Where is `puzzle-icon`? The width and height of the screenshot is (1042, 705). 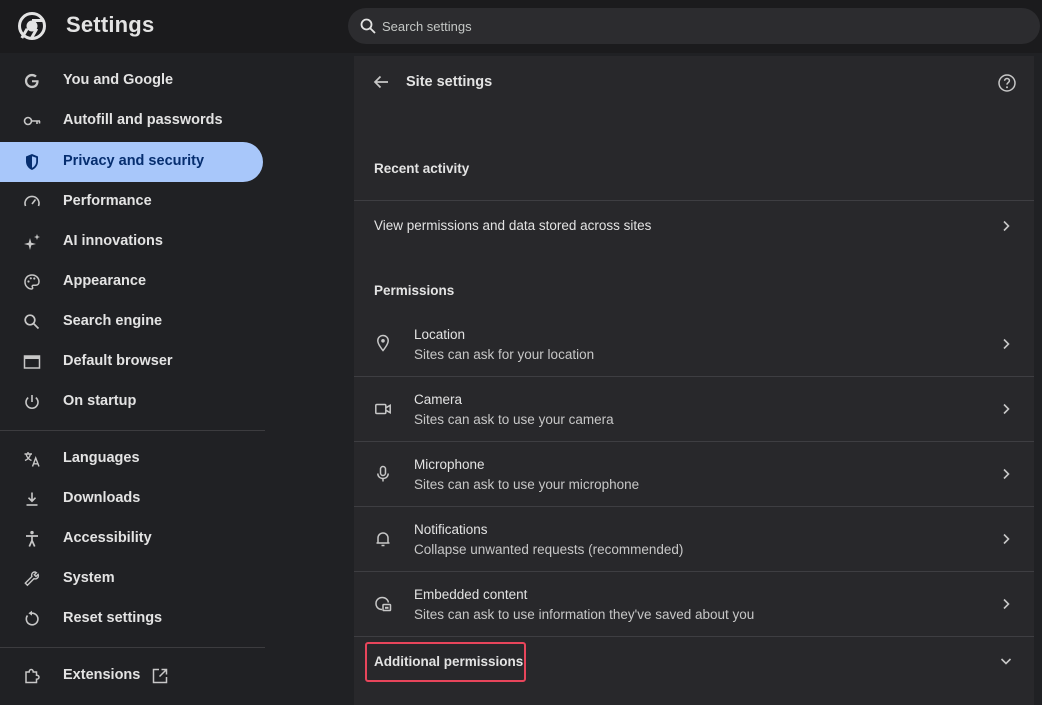
puzzle-icon is located at coordinates (32, 676).